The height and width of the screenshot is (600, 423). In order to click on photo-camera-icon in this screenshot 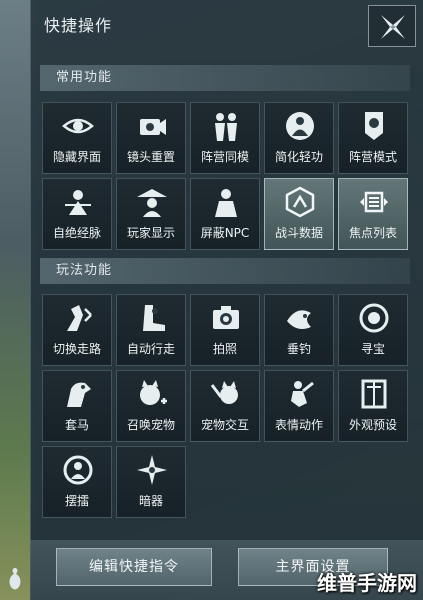, I will do `click(226, 317)`.